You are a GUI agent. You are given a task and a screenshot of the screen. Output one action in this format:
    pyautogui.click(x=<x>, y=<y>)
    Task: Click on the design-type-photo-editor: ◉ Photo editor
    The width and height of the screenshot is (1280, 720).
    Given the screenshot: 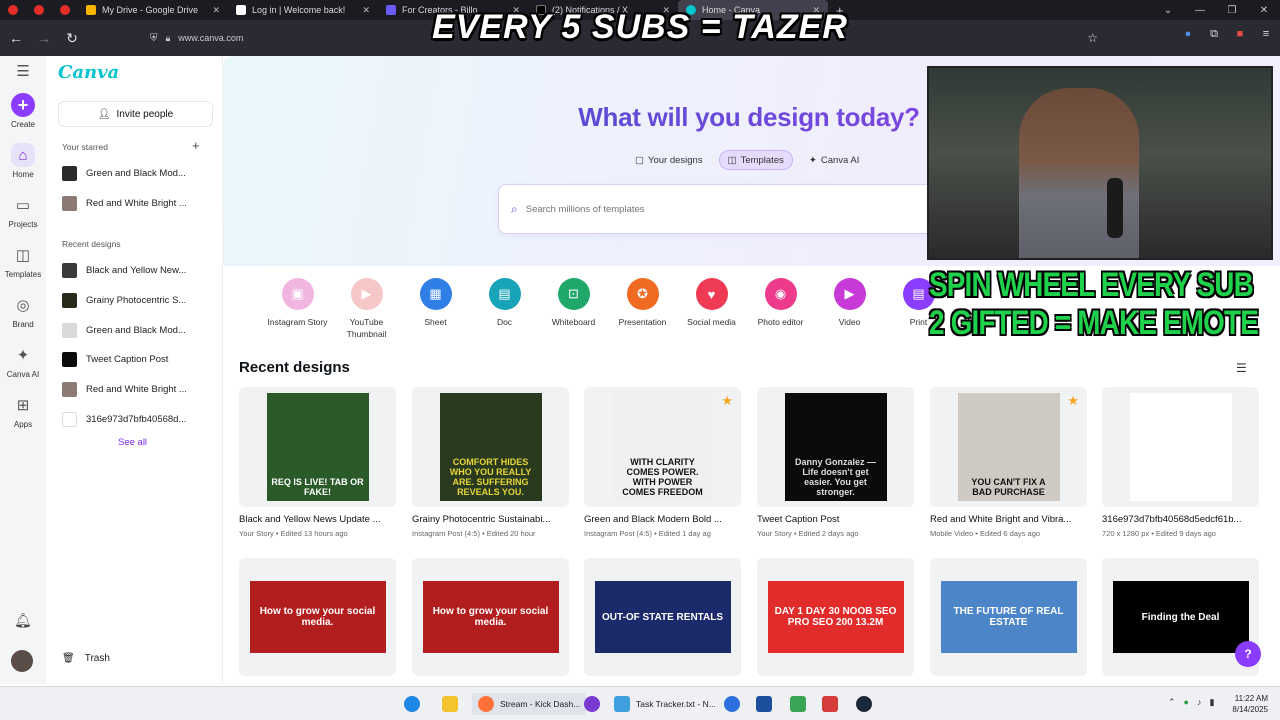 What is the action you would take?
    pyautogui.click(x=780, y=309)
    